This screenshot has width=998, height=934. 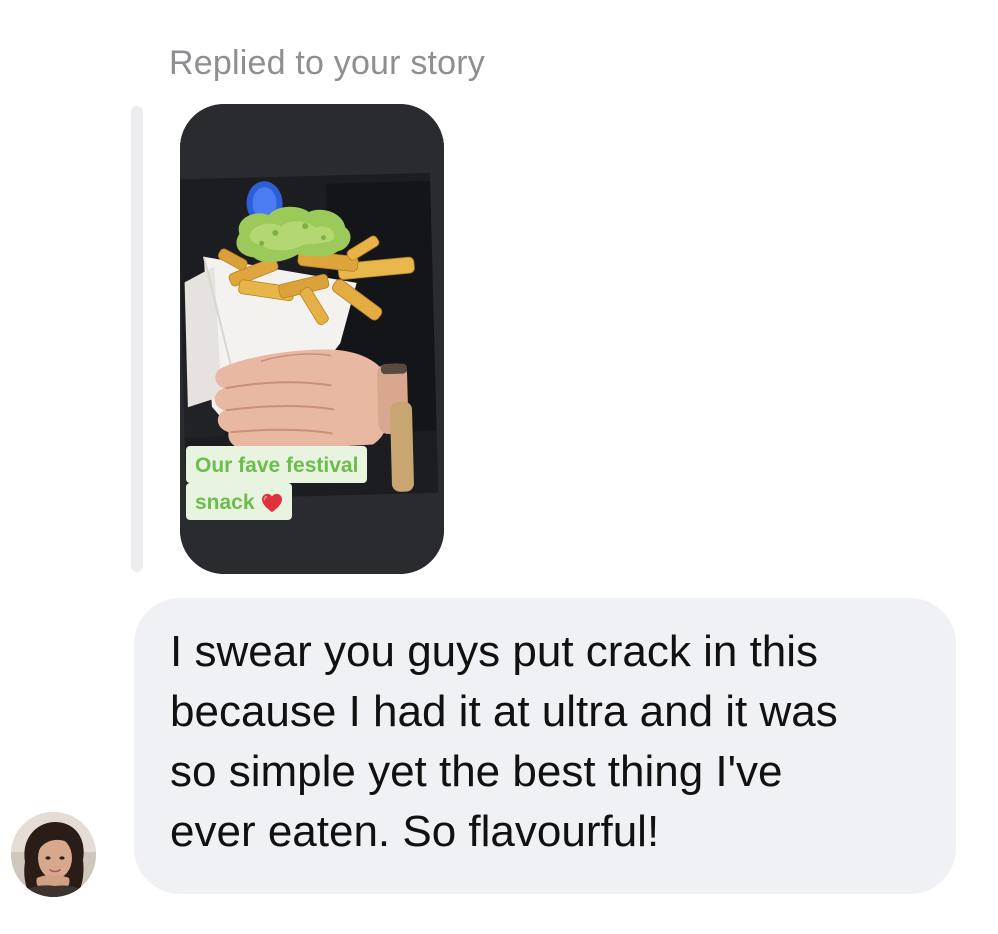 I want to click on sticker-line-2-wrap: snack, so click(x=239, y=501).